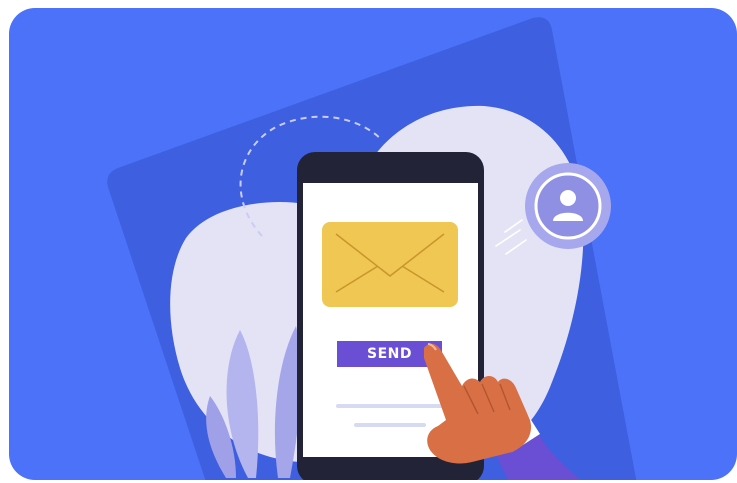 The height and width of the screenshot is (483, 737). I want to click on send-button: SEND, so click(389, 354).